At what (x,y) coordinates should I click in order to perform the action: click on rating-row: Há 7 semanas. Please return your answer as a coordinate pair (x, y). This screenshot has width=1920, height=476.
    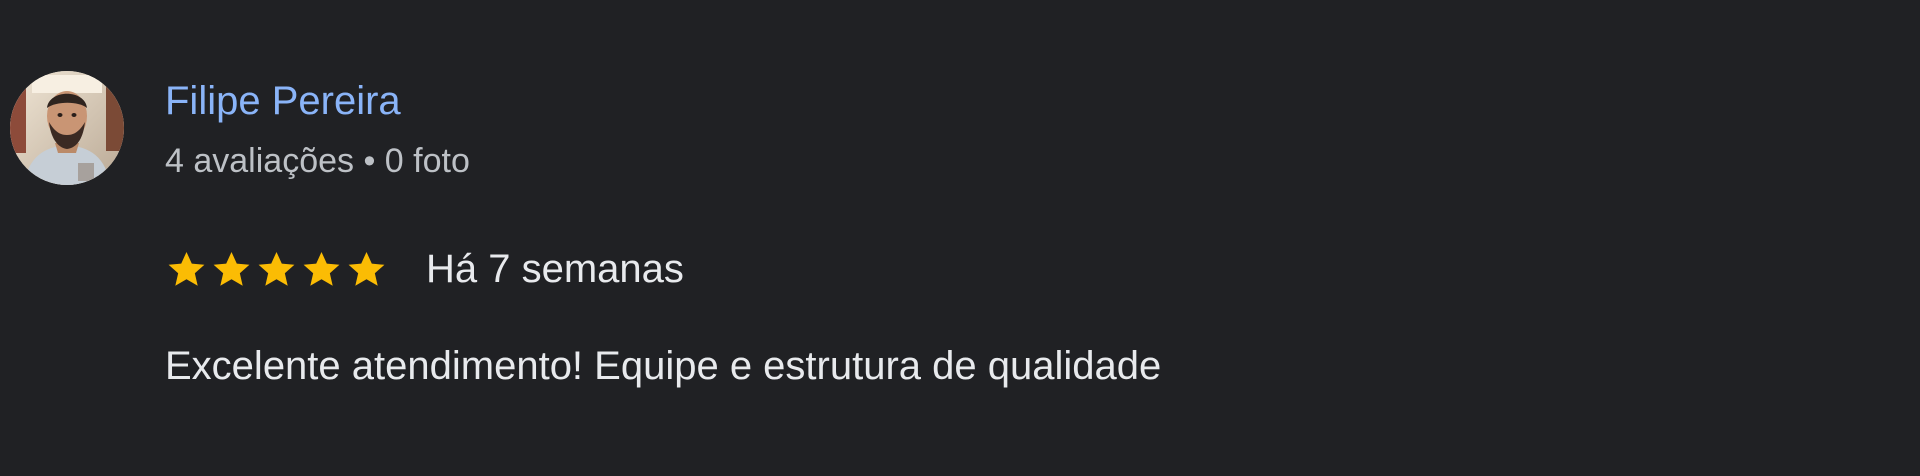
    Looking at the image, I should click on (424, 269).